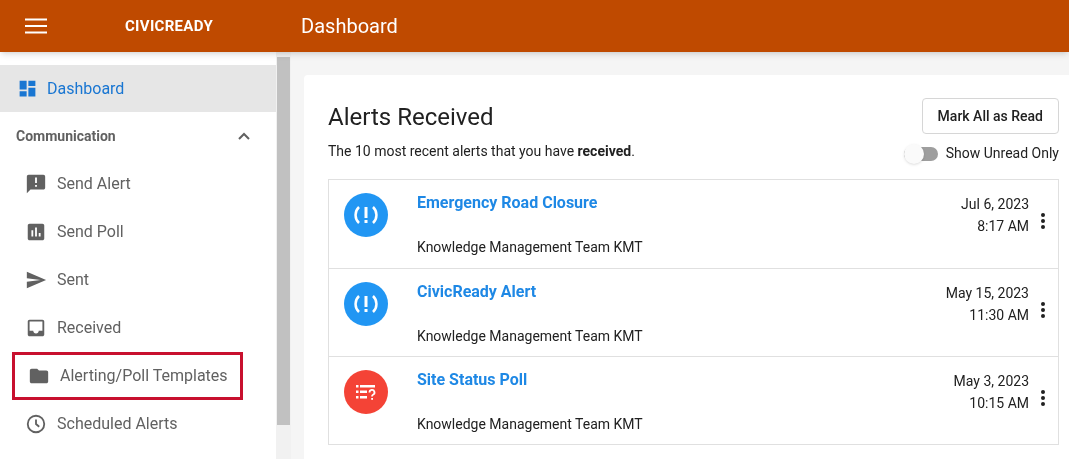  Describe the element at coordinates (1003, 226) in the screenshot. I see `alert-time: 8:17 AM` at that location.